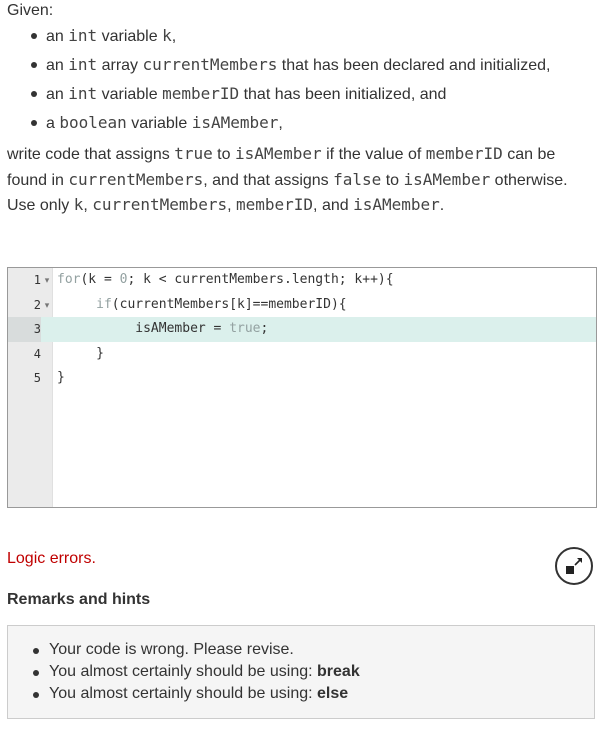 Image resolution: width=606 pixels, height=742 pixels. What do you see at coordinates (333, 693) in the screenshot?
I see `hint-keyword: else` at bounding box center [333, 693].